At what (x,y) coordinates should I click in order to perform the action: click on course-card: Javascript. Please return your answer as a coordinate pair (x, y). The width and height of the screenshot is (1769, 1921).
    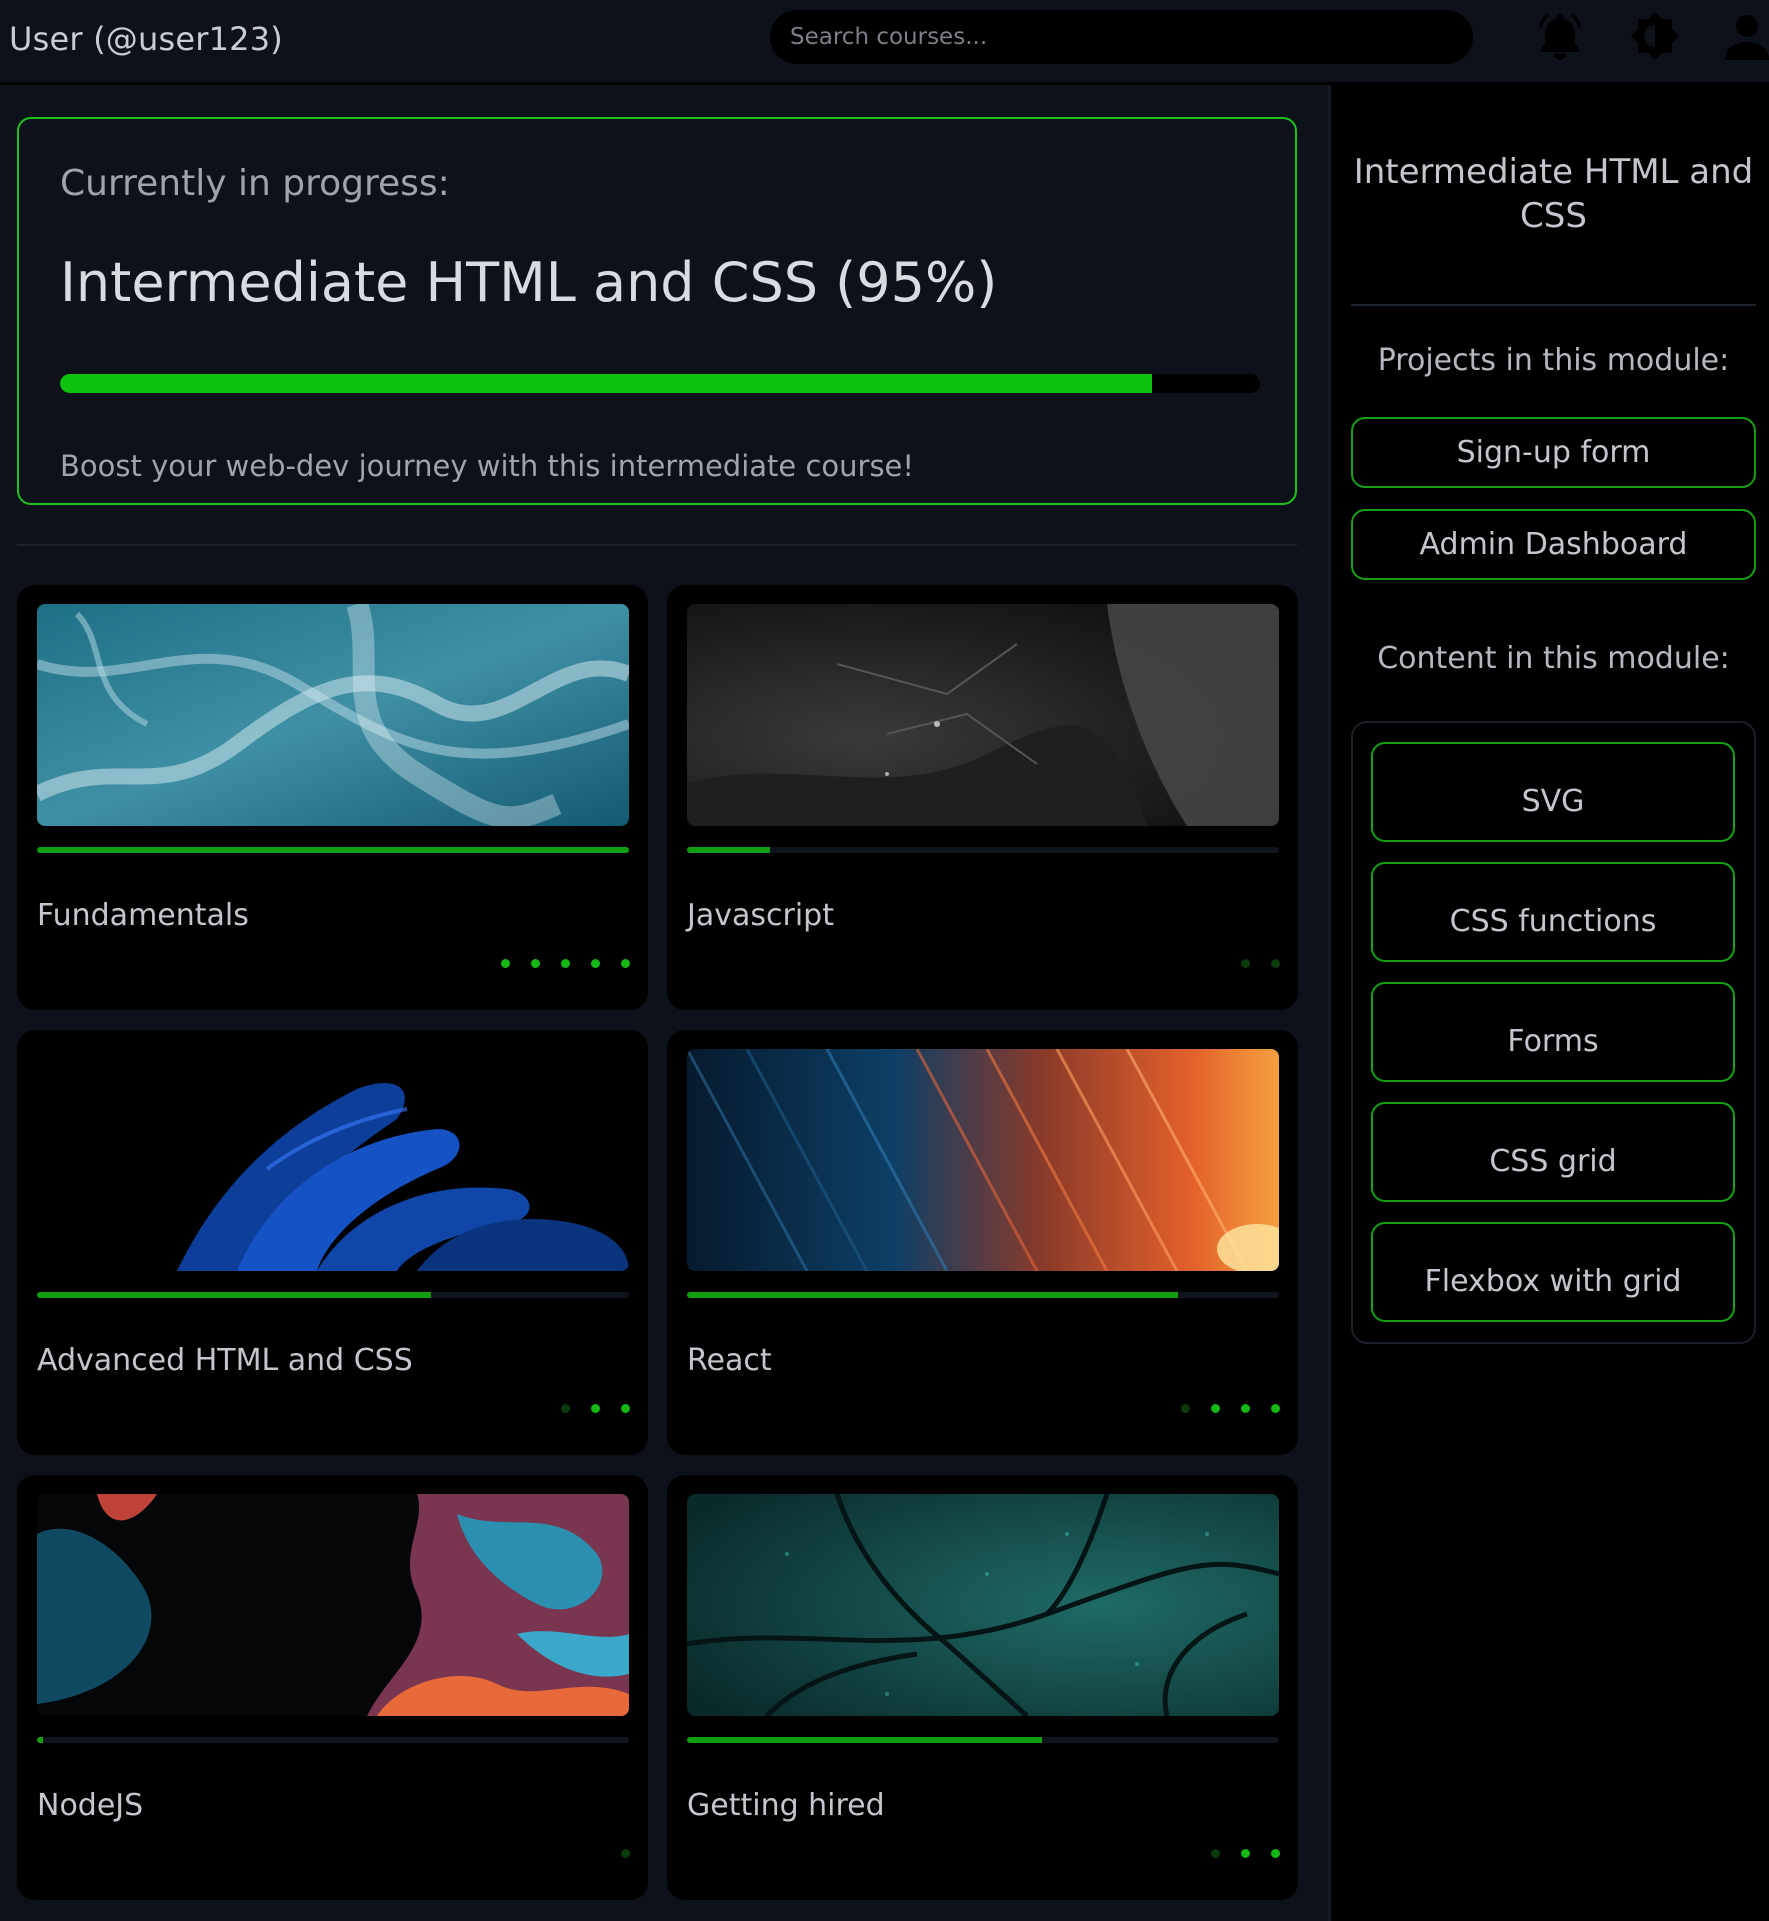
    Looking at the image, I should click on (982, 797).